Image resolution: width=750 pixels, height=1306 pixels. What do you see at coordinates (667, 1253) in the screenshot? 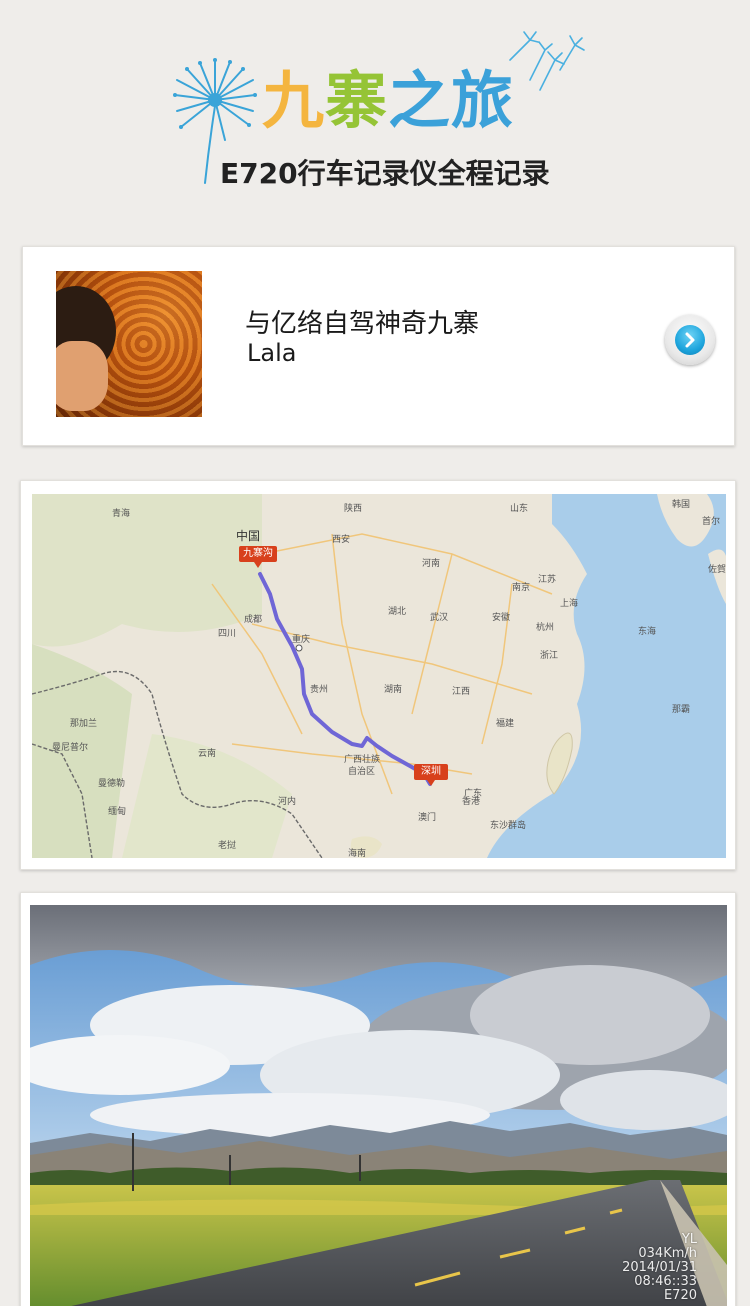
I see `stamp-line: 034Km/h` at bounding box center [667, 1253].